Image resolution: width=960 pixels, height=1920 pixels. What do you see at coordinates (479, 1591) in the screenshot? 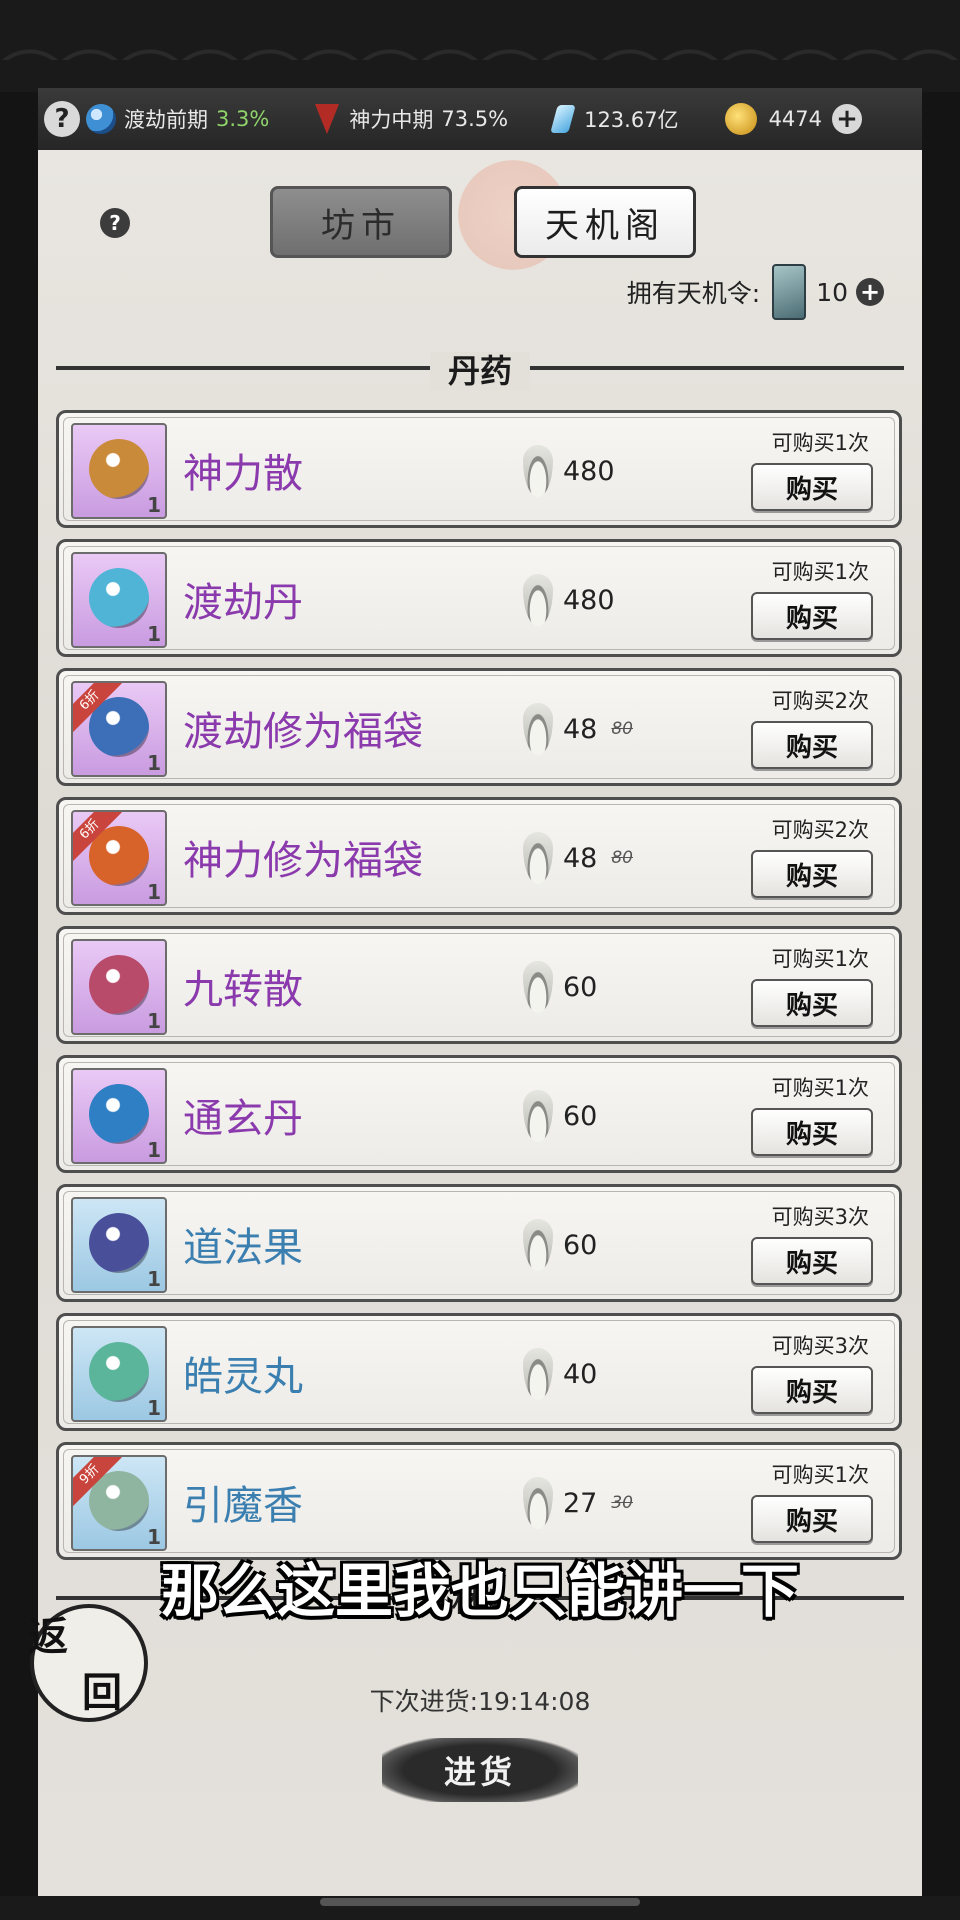
I see `video-subtitle: 那么这里我也只能讲一下` at bounding box center [479, 1591].